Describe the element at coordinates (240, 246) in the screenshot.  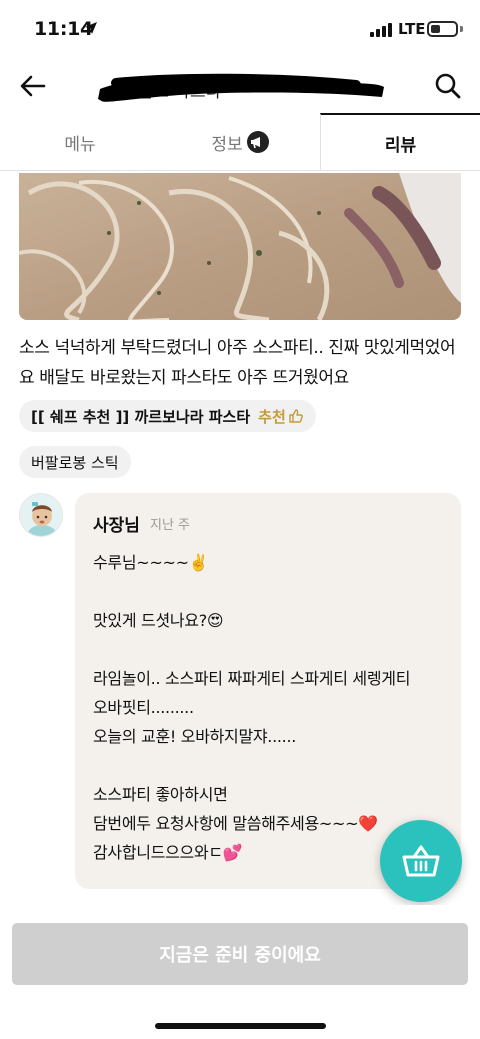
I see `review-photo` at that location.